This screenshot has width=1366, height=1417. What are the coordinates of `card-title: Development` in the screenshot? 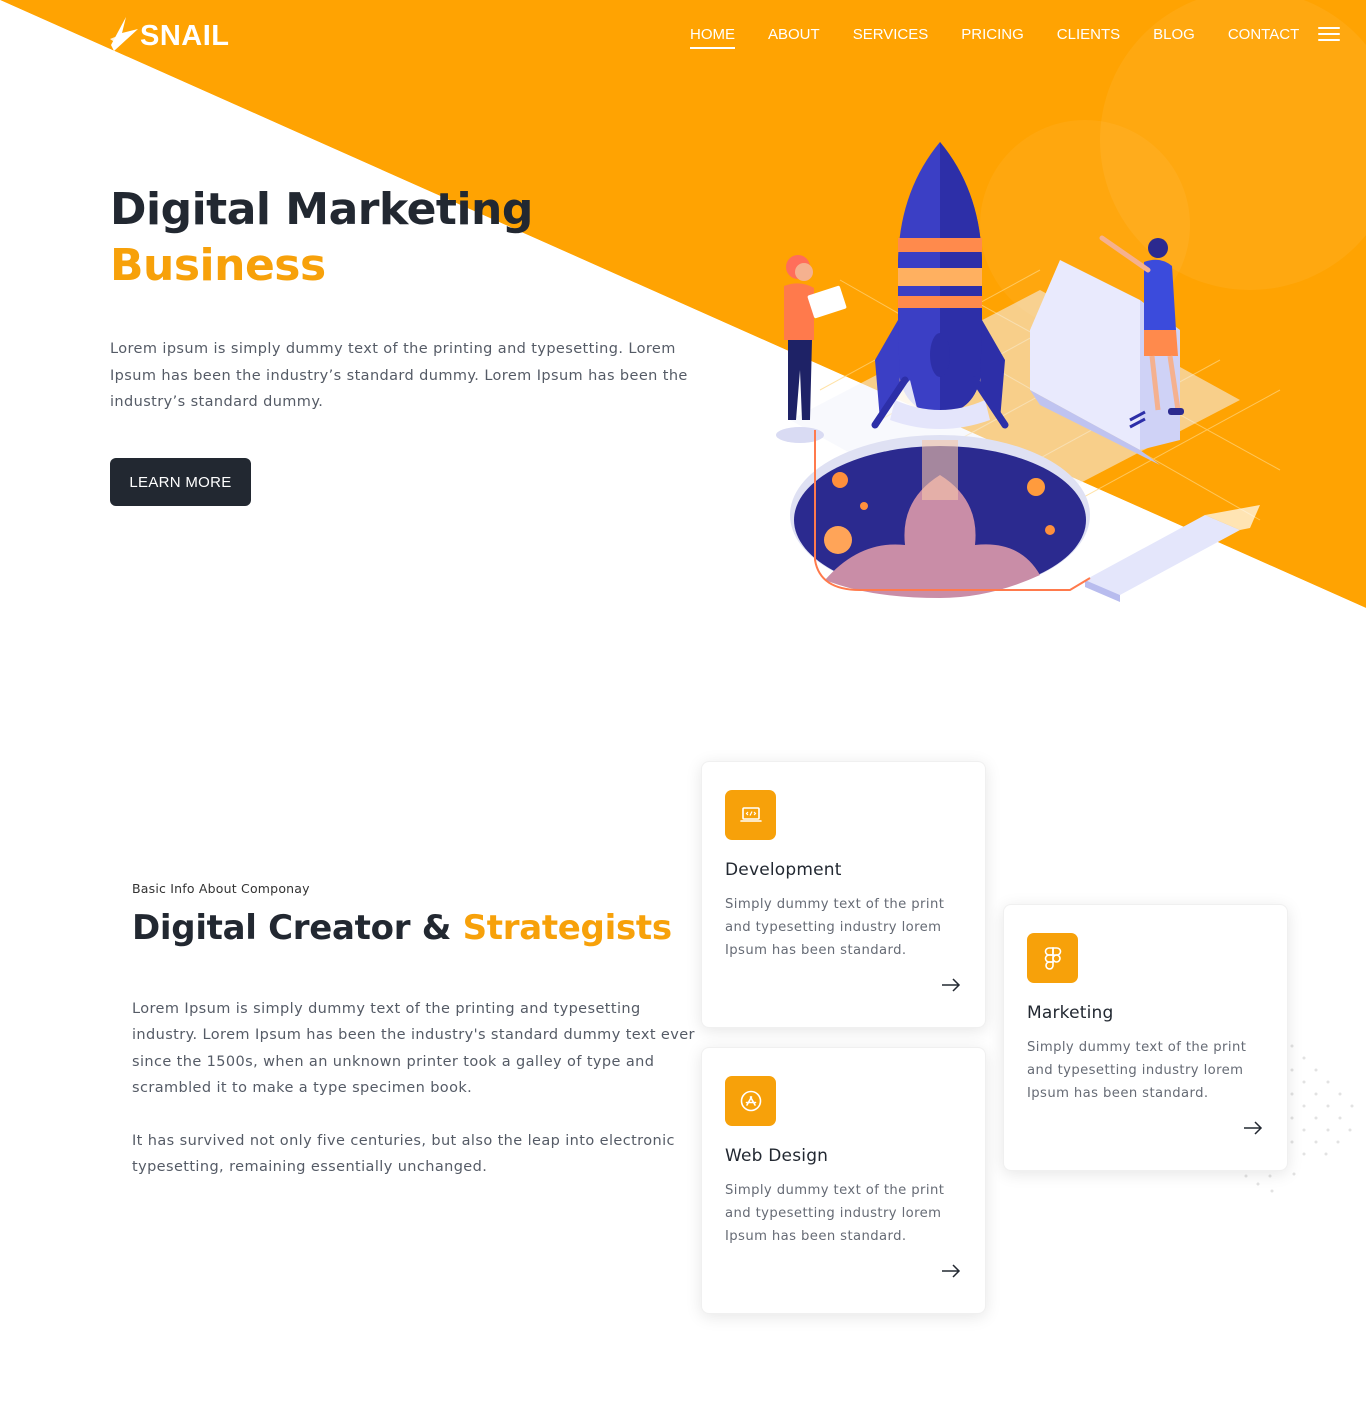 It's located at (783, 870).